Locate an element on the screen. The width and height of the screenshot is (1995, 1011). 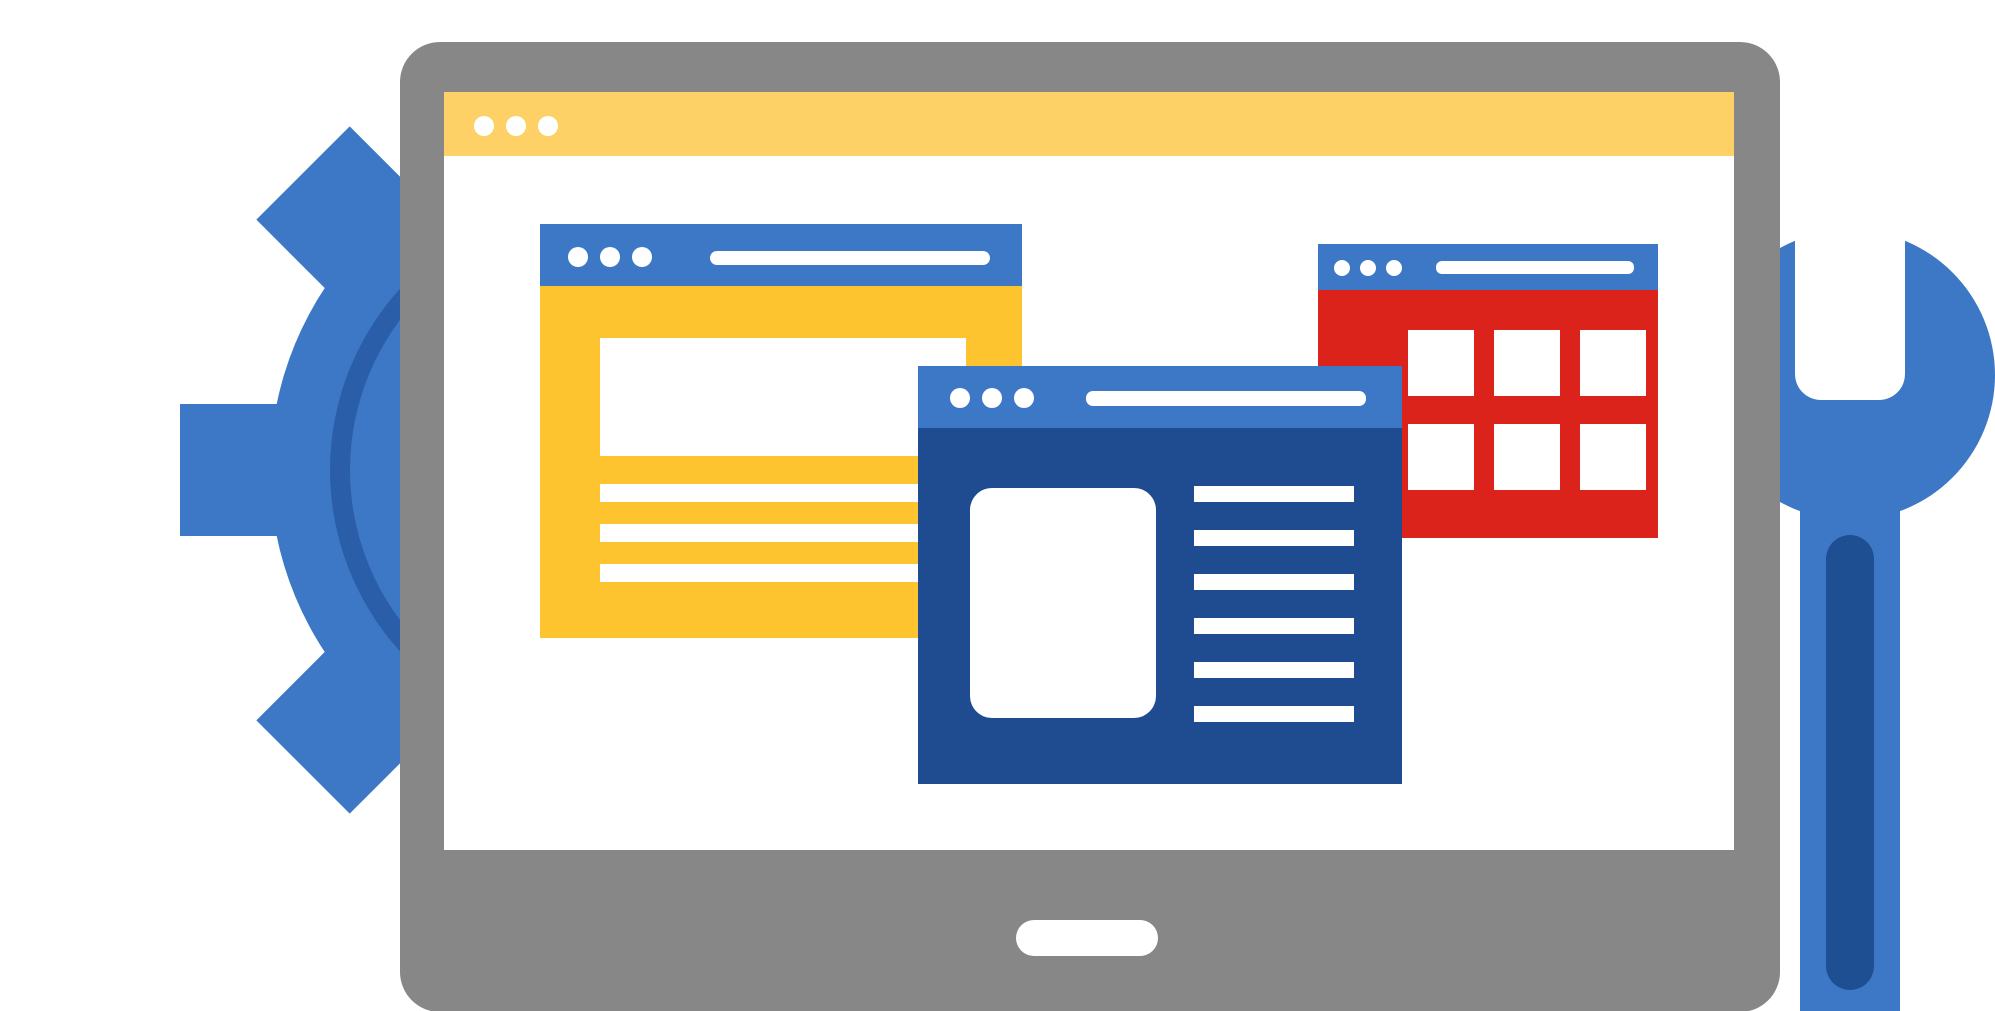
window-yellow-address-bar is located at coordinates (850, 258).